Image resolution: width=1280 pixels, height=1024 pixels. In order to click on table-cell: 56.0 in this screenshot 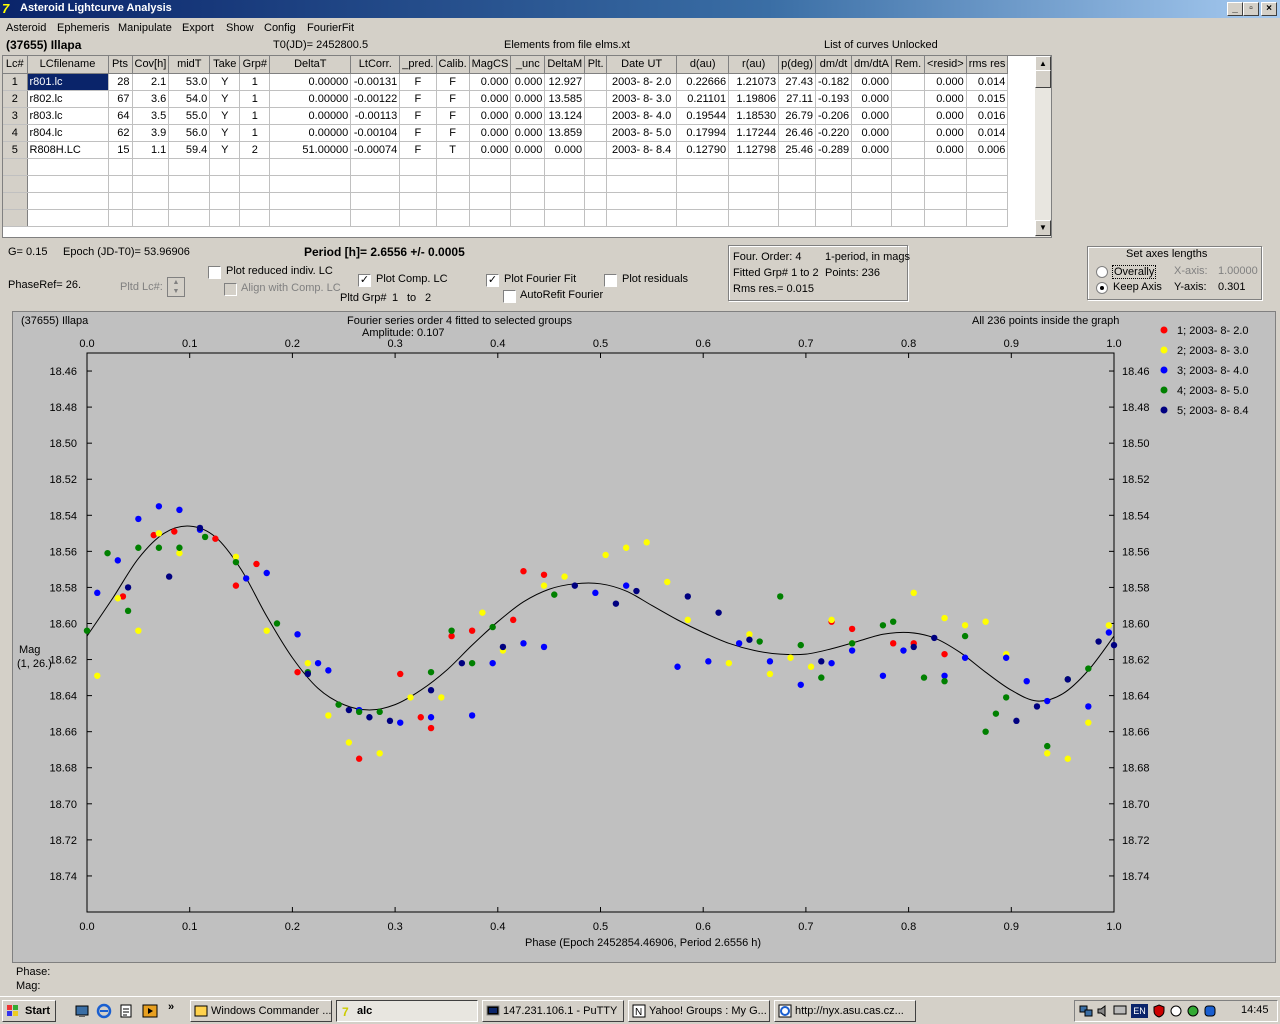, I will do `click(189, 133)`.